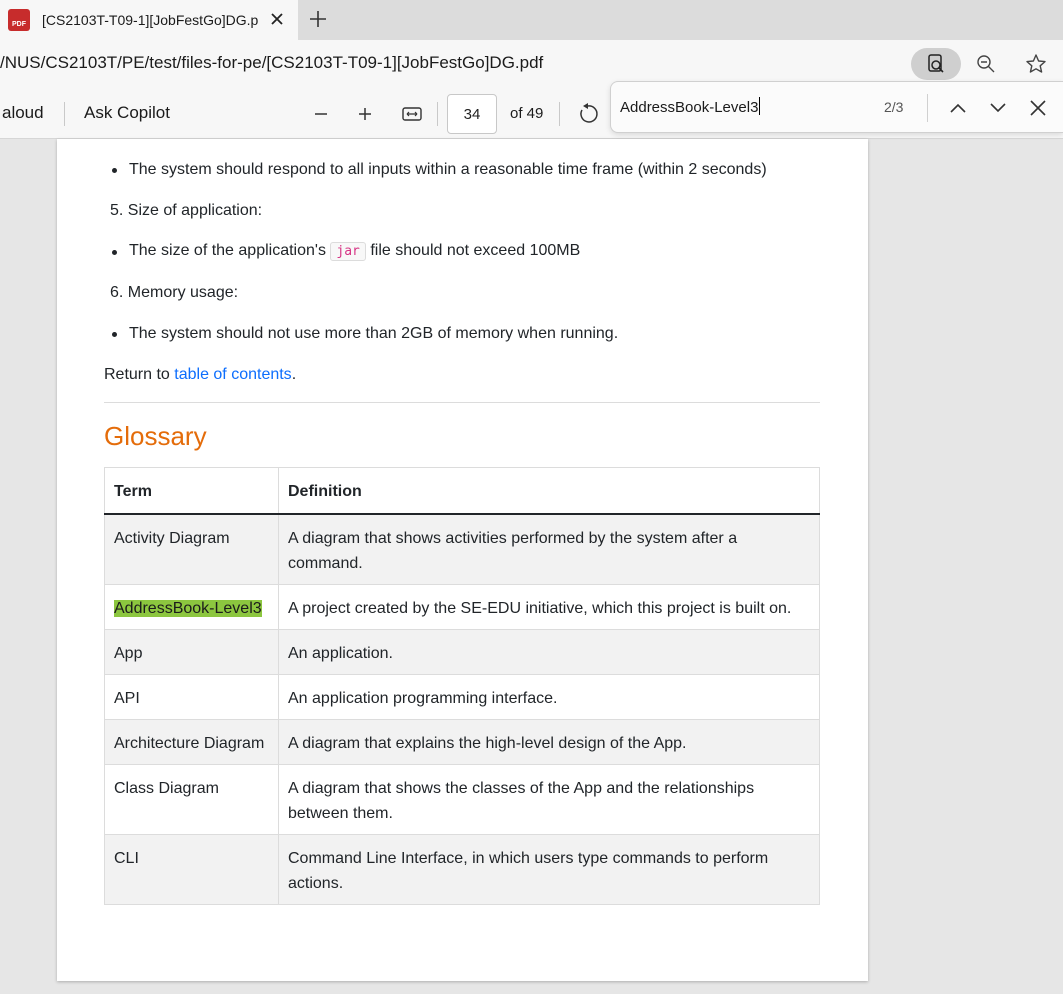  What do you see at coordinates (348, 251) in the screenshot?
I see `inline-code: jar` at bounding box center [348, 251].